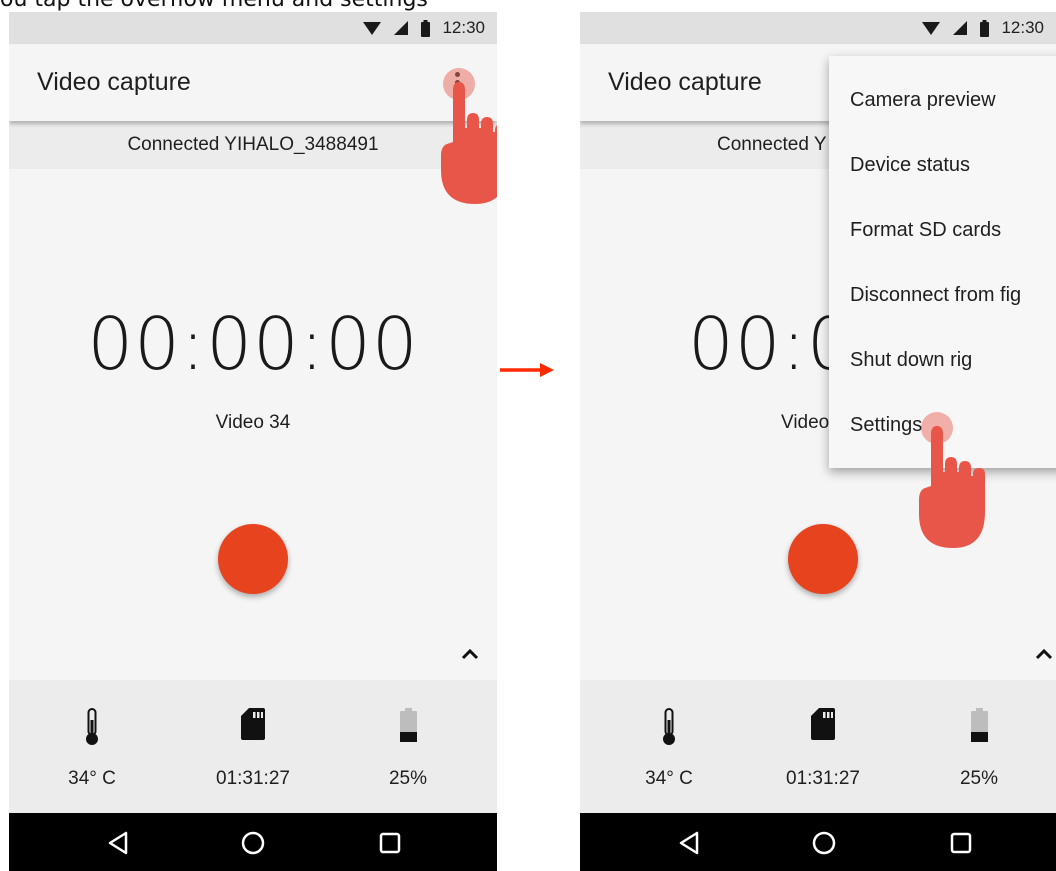 This screenshot has height=871, width=1056. I want to click on video-name: Video 34, so click(253, 422).